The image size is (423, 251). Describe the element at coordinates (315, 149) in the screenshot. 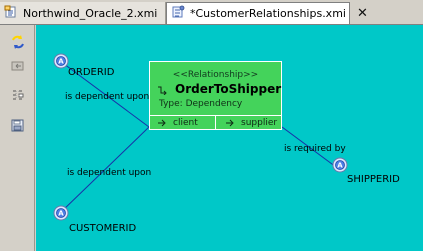

I see `edge-label: is required by` at that location.